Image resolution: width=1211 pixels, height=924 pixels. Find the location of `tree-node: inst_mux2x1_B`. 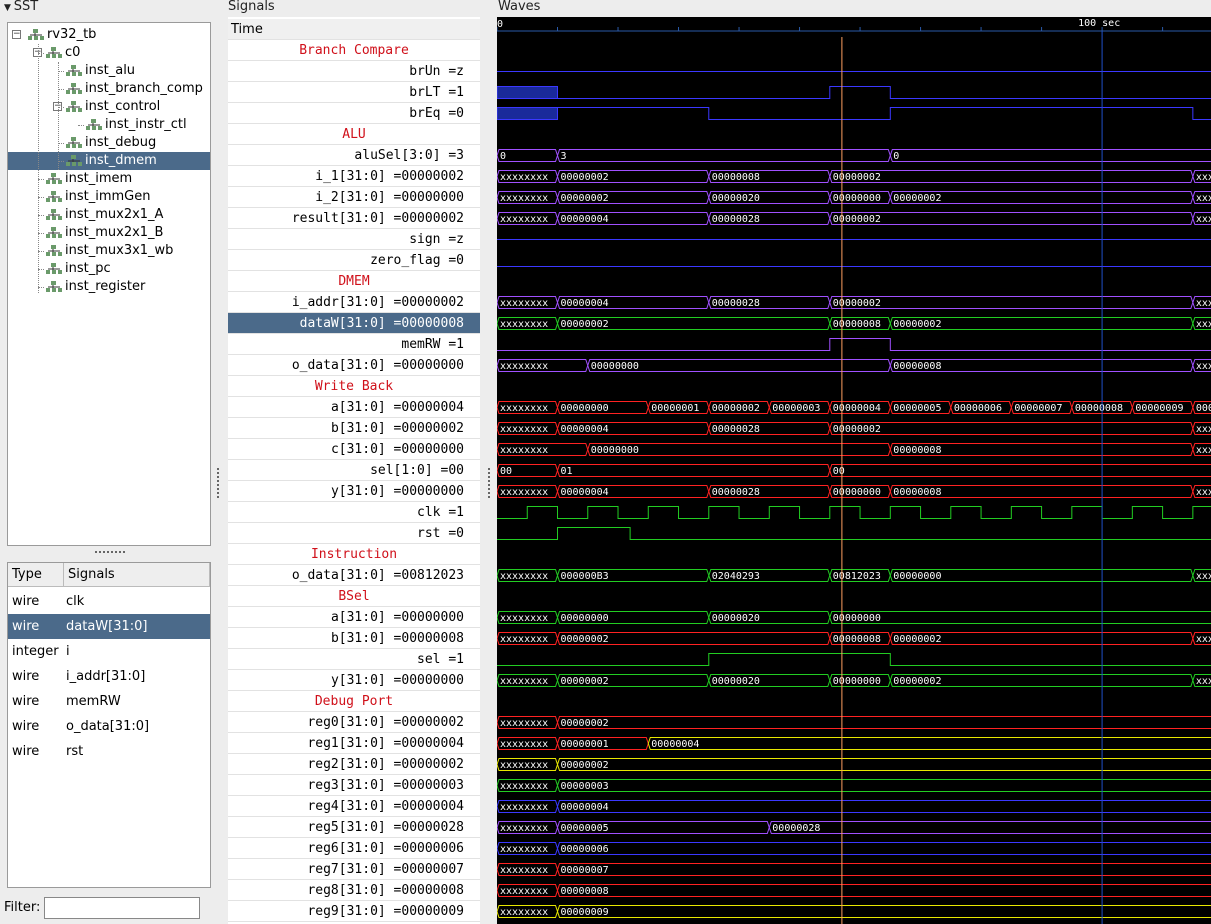

tree-node: inst_mux2x1_B is located at coordinates (104, 233).